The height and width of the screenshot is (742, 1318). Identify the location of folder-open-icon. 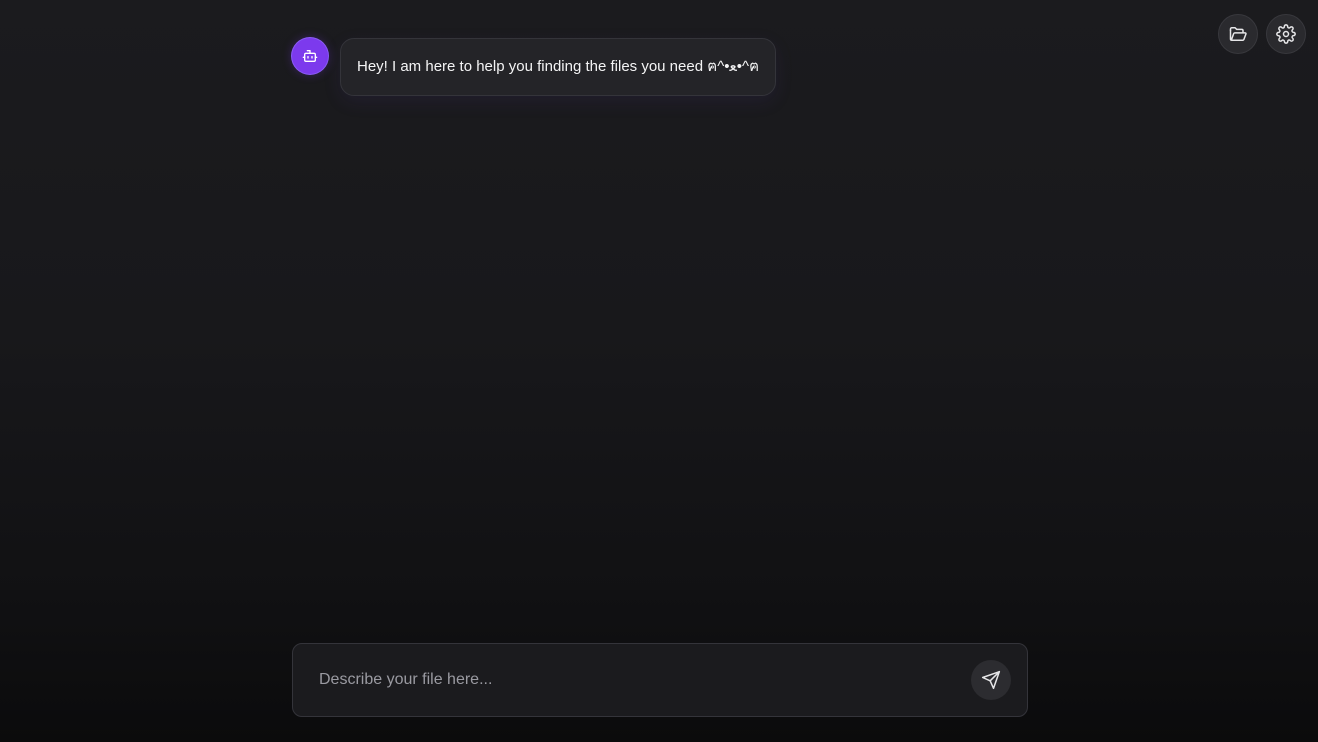
(1238, 34).